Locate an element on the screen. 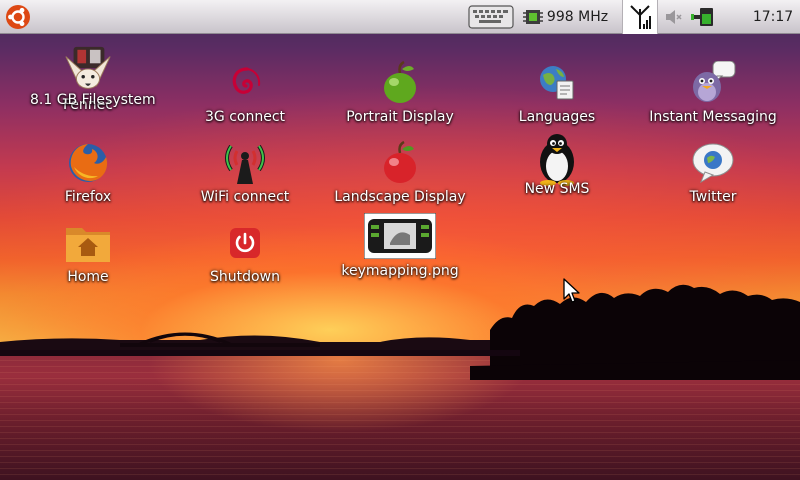 The image size is (800, 480). desktop-icon-label: Portrait Display is located at coordinates (400, 117).